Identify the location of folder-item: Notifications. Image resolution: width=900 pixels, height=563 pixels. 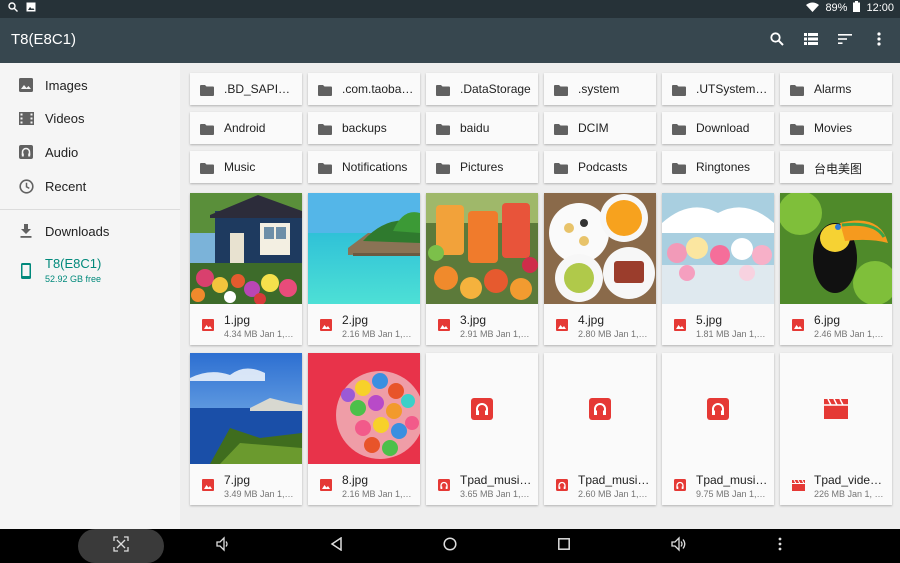
(364, 167).